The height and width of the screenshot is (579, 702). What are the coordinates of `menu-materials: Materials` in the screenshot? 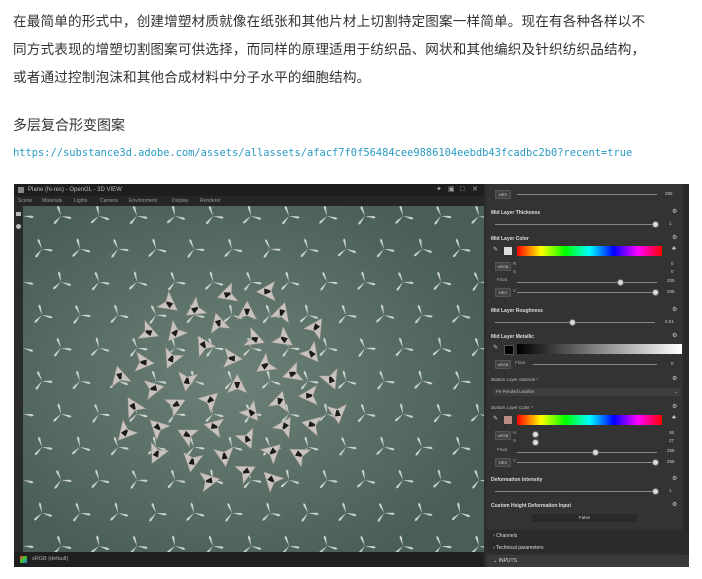 It's located at (52, 201).